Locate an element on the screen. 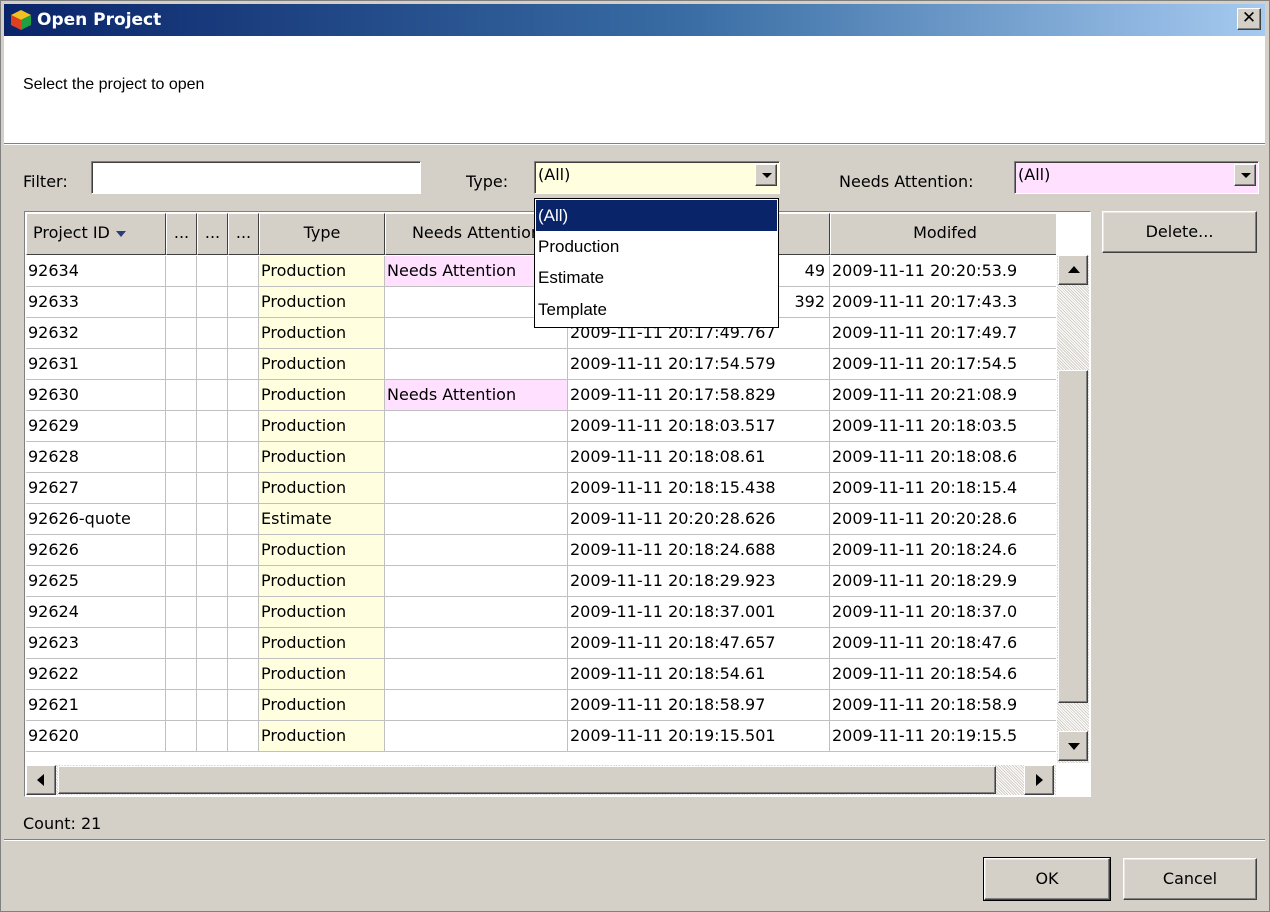 Image resolution: width=1270 pixels, height=912 pixels. cell-created: 2009-11-11 20:18:37.001 is located at coordinates (699, 612).